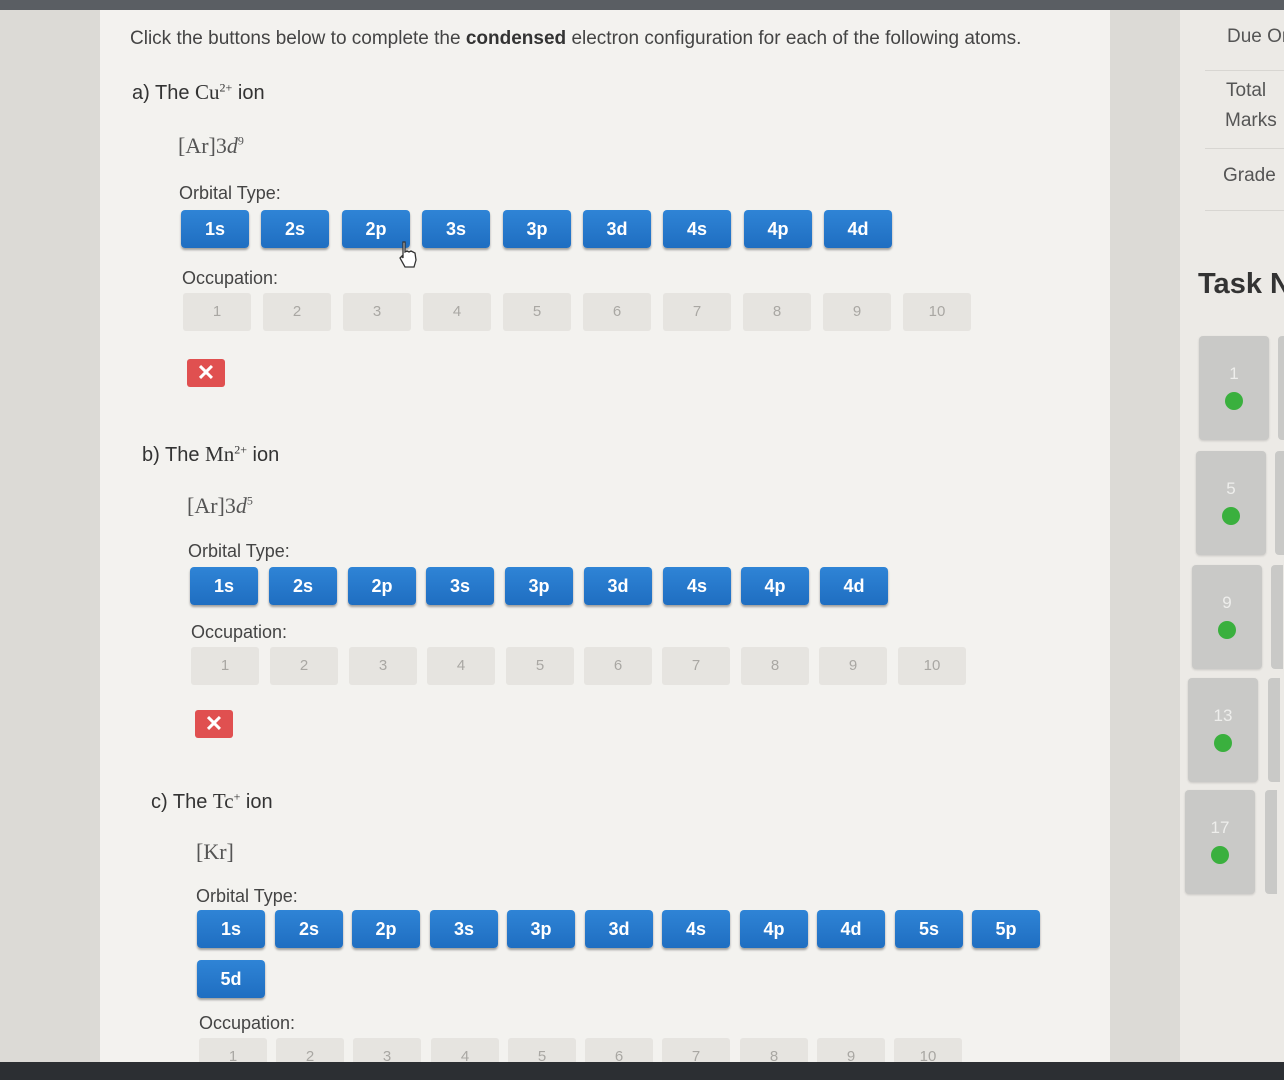 The width and height of the screenshot is (1284, 1080). What do you see at coordinates (461, 666) in the screenshot?
I see `q-b-occupation-4-button: 4` at bounding box center [461, 666].